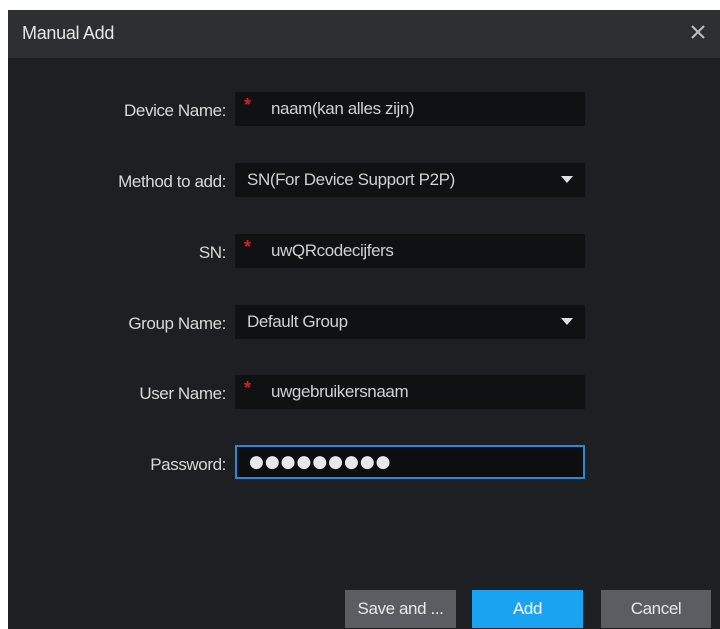 The width and height of the screenshot is (720, 629). I want to click on dialog-titlebar: Manual Add, so click(364, 34).